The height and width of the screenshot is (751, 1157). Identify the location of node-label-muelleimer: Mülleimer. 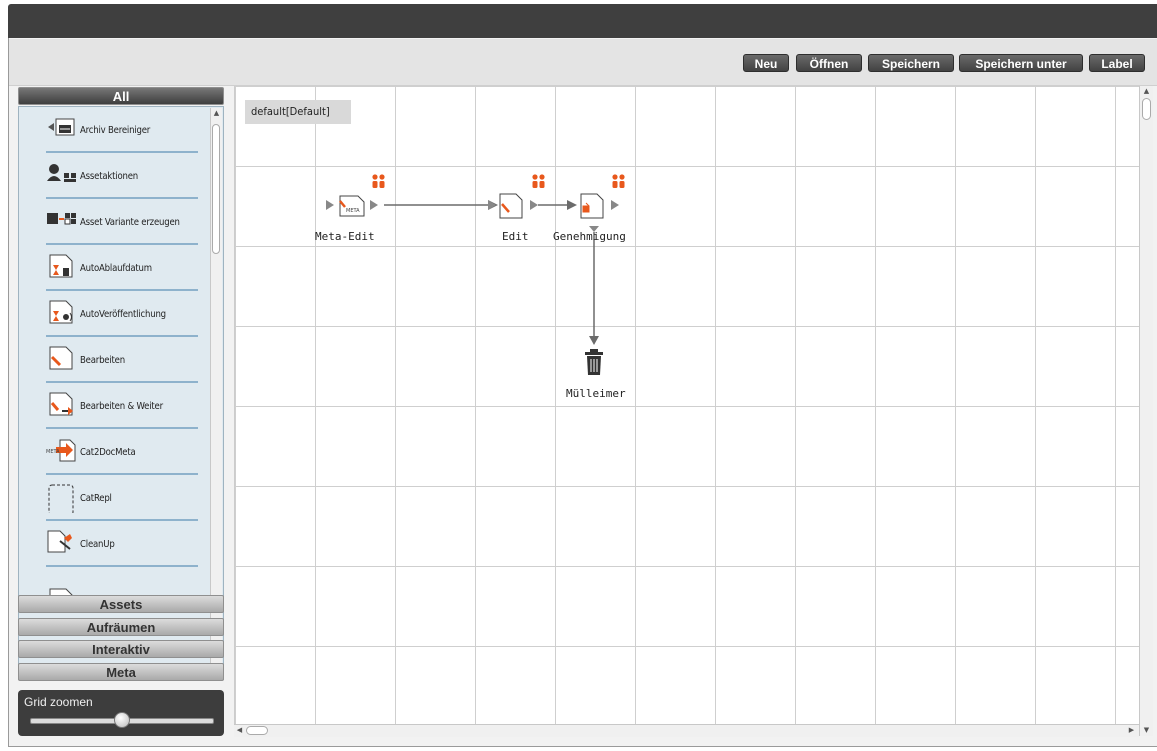
(596, 393).